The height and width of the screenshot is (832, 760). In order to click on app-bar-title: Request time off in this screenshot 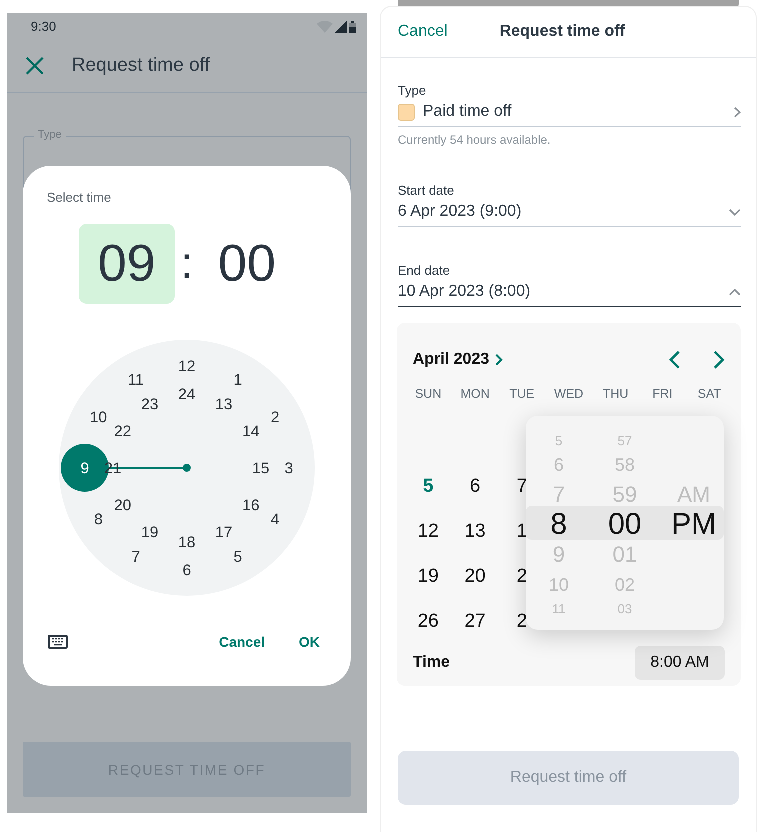, I will do `click(141, 66)`.